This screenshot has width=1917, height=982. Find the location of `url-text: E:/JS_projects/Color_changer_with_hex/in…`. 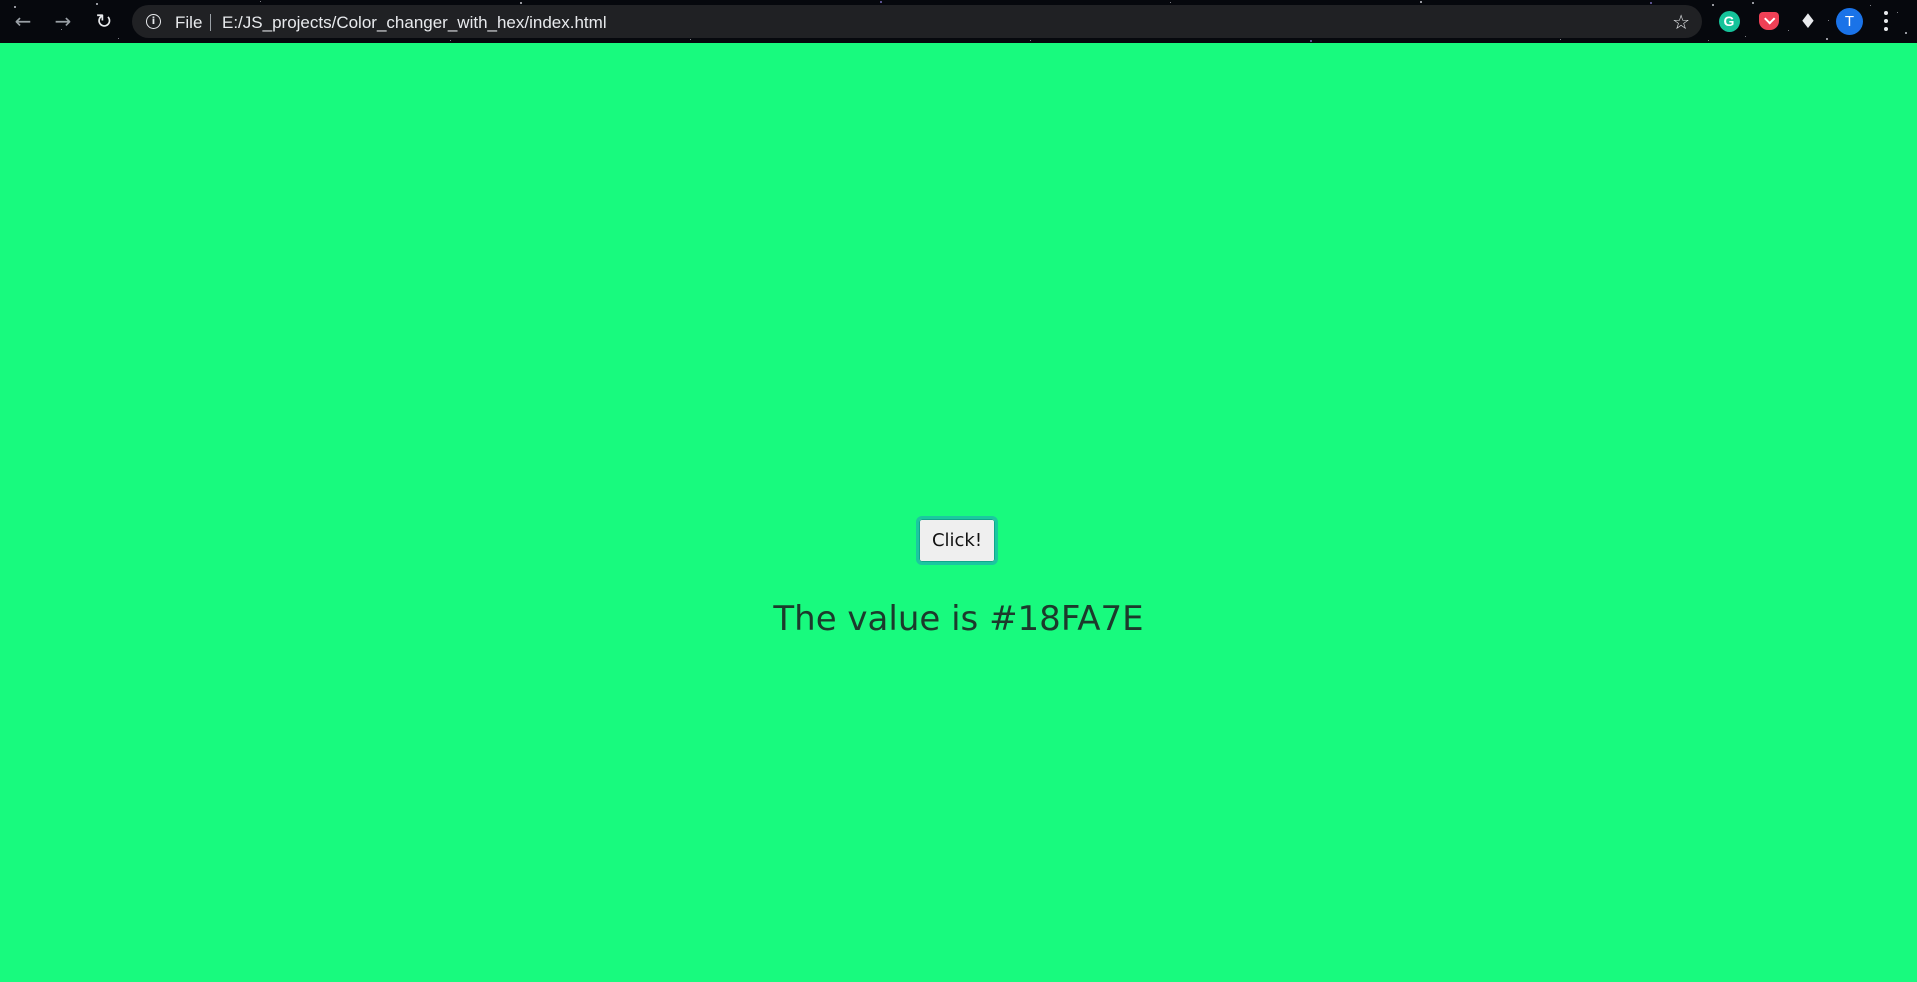

url-text: E:/JS_projects/Color_changer_with_hex/in… is located at coordinates (414, 23).